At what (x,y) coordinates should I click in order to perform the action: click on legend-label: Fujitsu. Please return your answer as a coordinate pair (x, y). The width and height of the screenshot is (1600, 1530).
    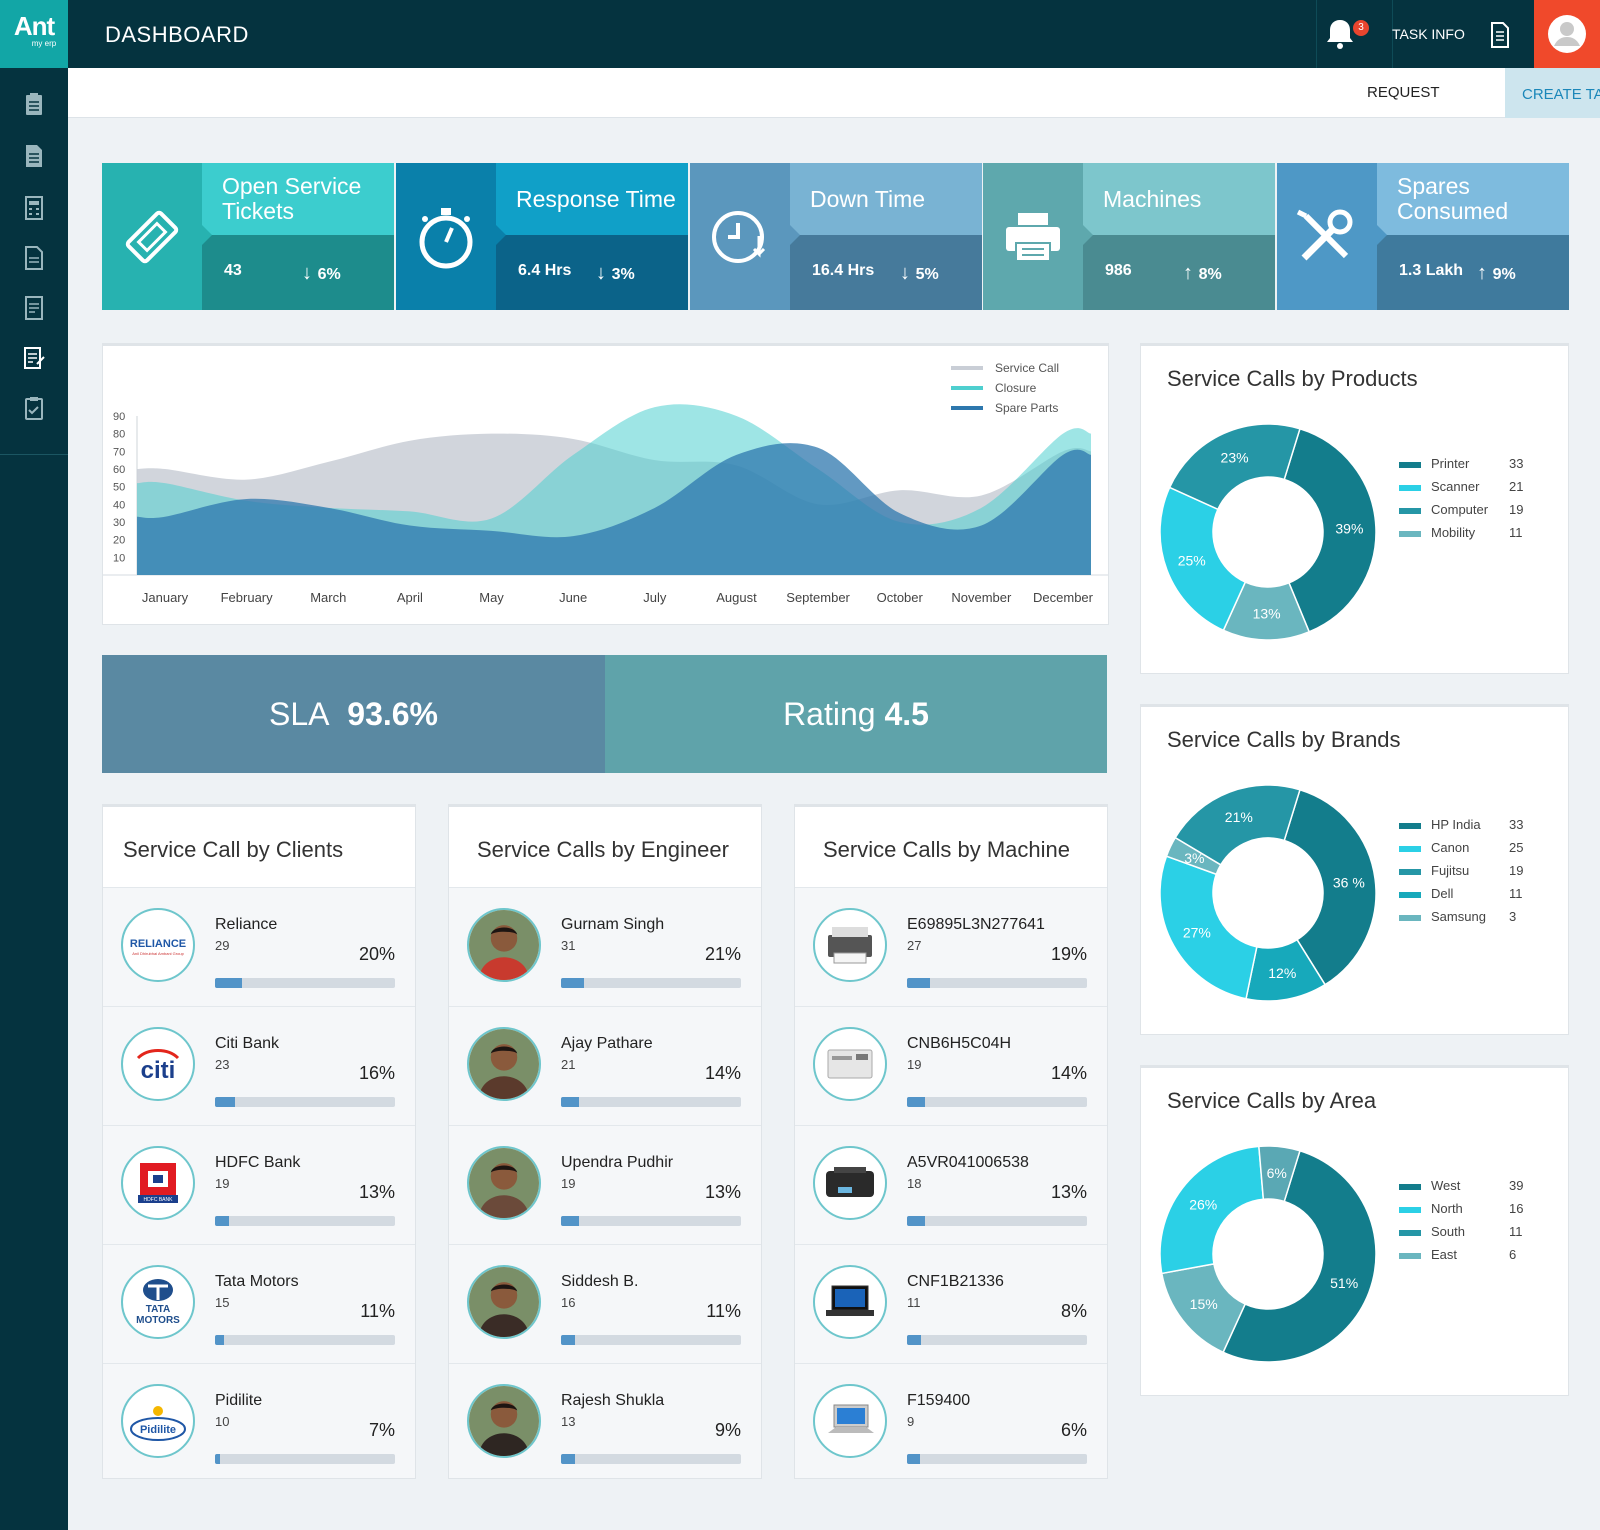
    Looking at the image, I should click on (1450, 870).